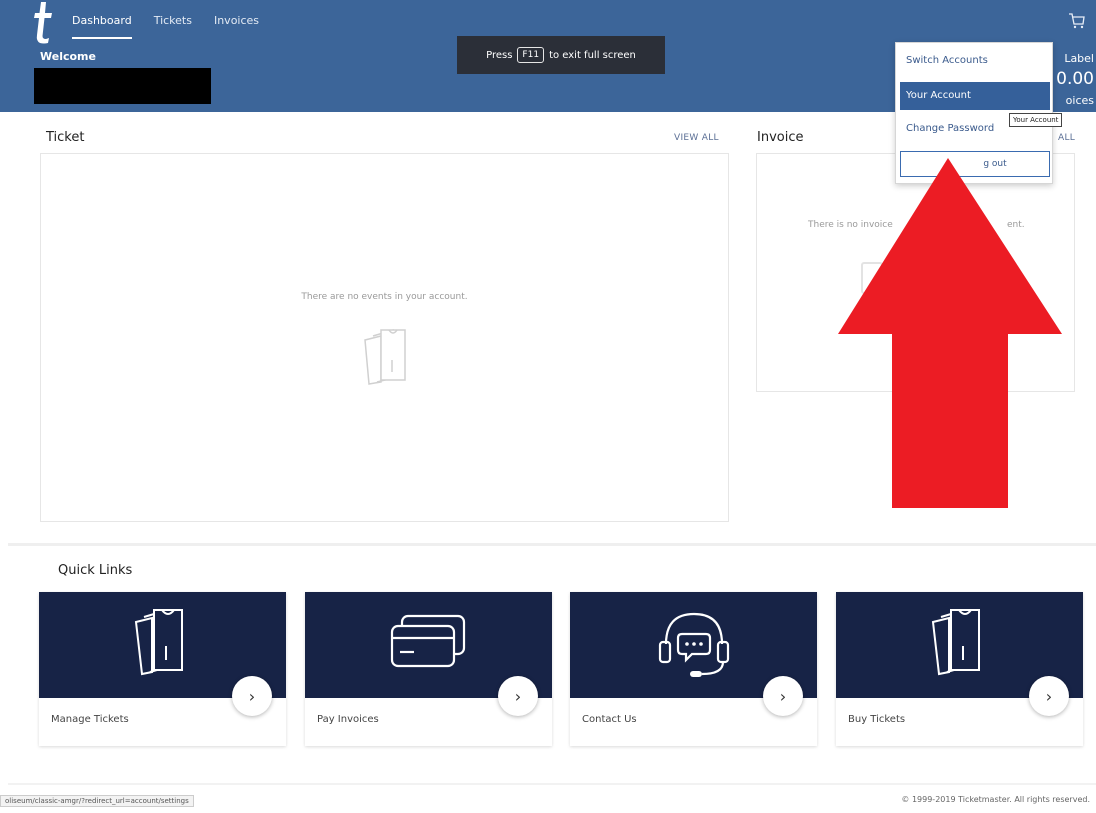 This screenshot has width=1096, height=813. Describe the element at coordinates (1079, 100) in the screenshot. I see `header-right-invoices: oices` at that location.